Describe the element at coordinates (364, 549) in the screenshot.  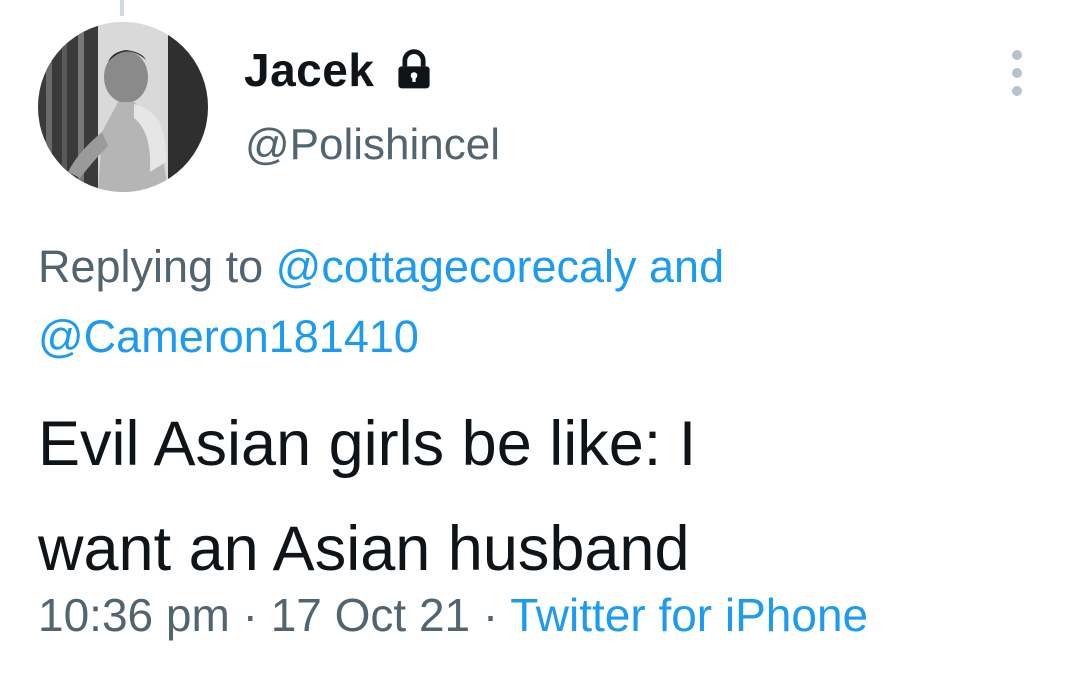
I see `tweet-text-line-2: want an Asian husband` at that location.